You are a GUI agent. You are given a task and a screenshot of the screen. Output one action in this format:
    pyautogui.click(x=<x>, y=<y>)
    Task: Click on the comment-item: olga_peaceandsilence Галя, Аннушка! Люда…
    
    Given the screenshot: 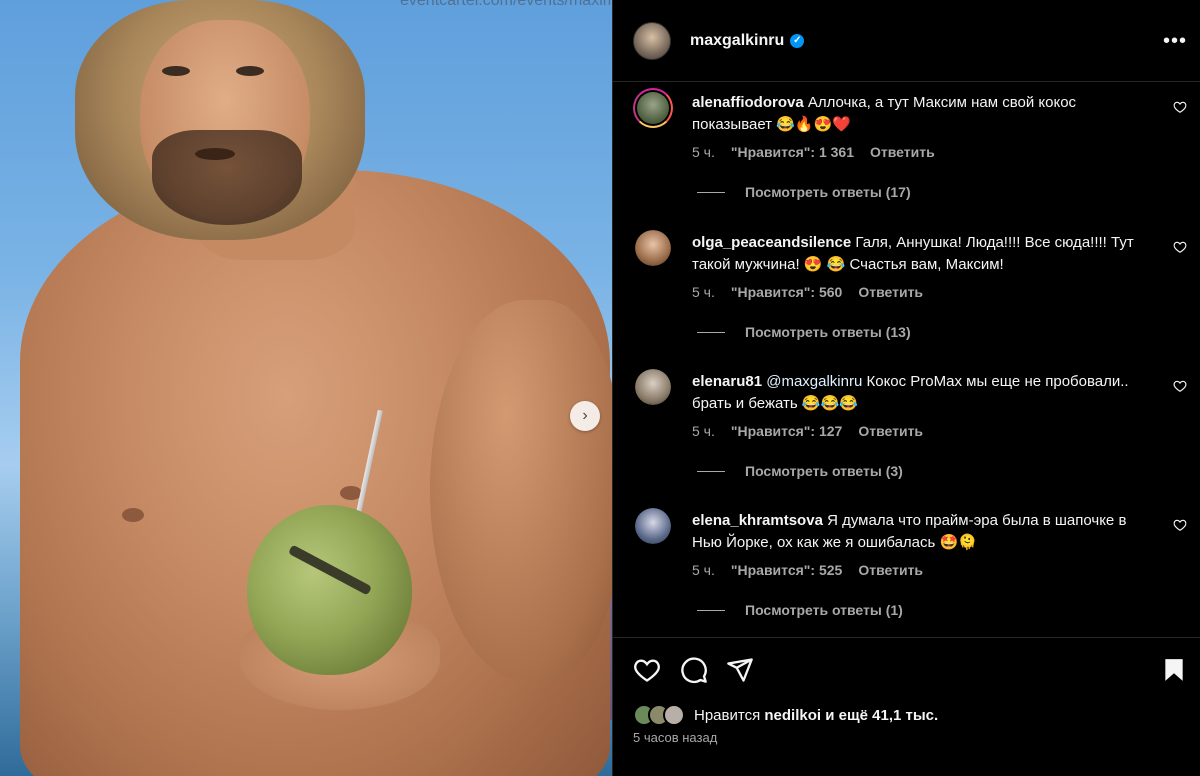 What is the action you would take?
    pyautogui.click(x=913, y=291)
    